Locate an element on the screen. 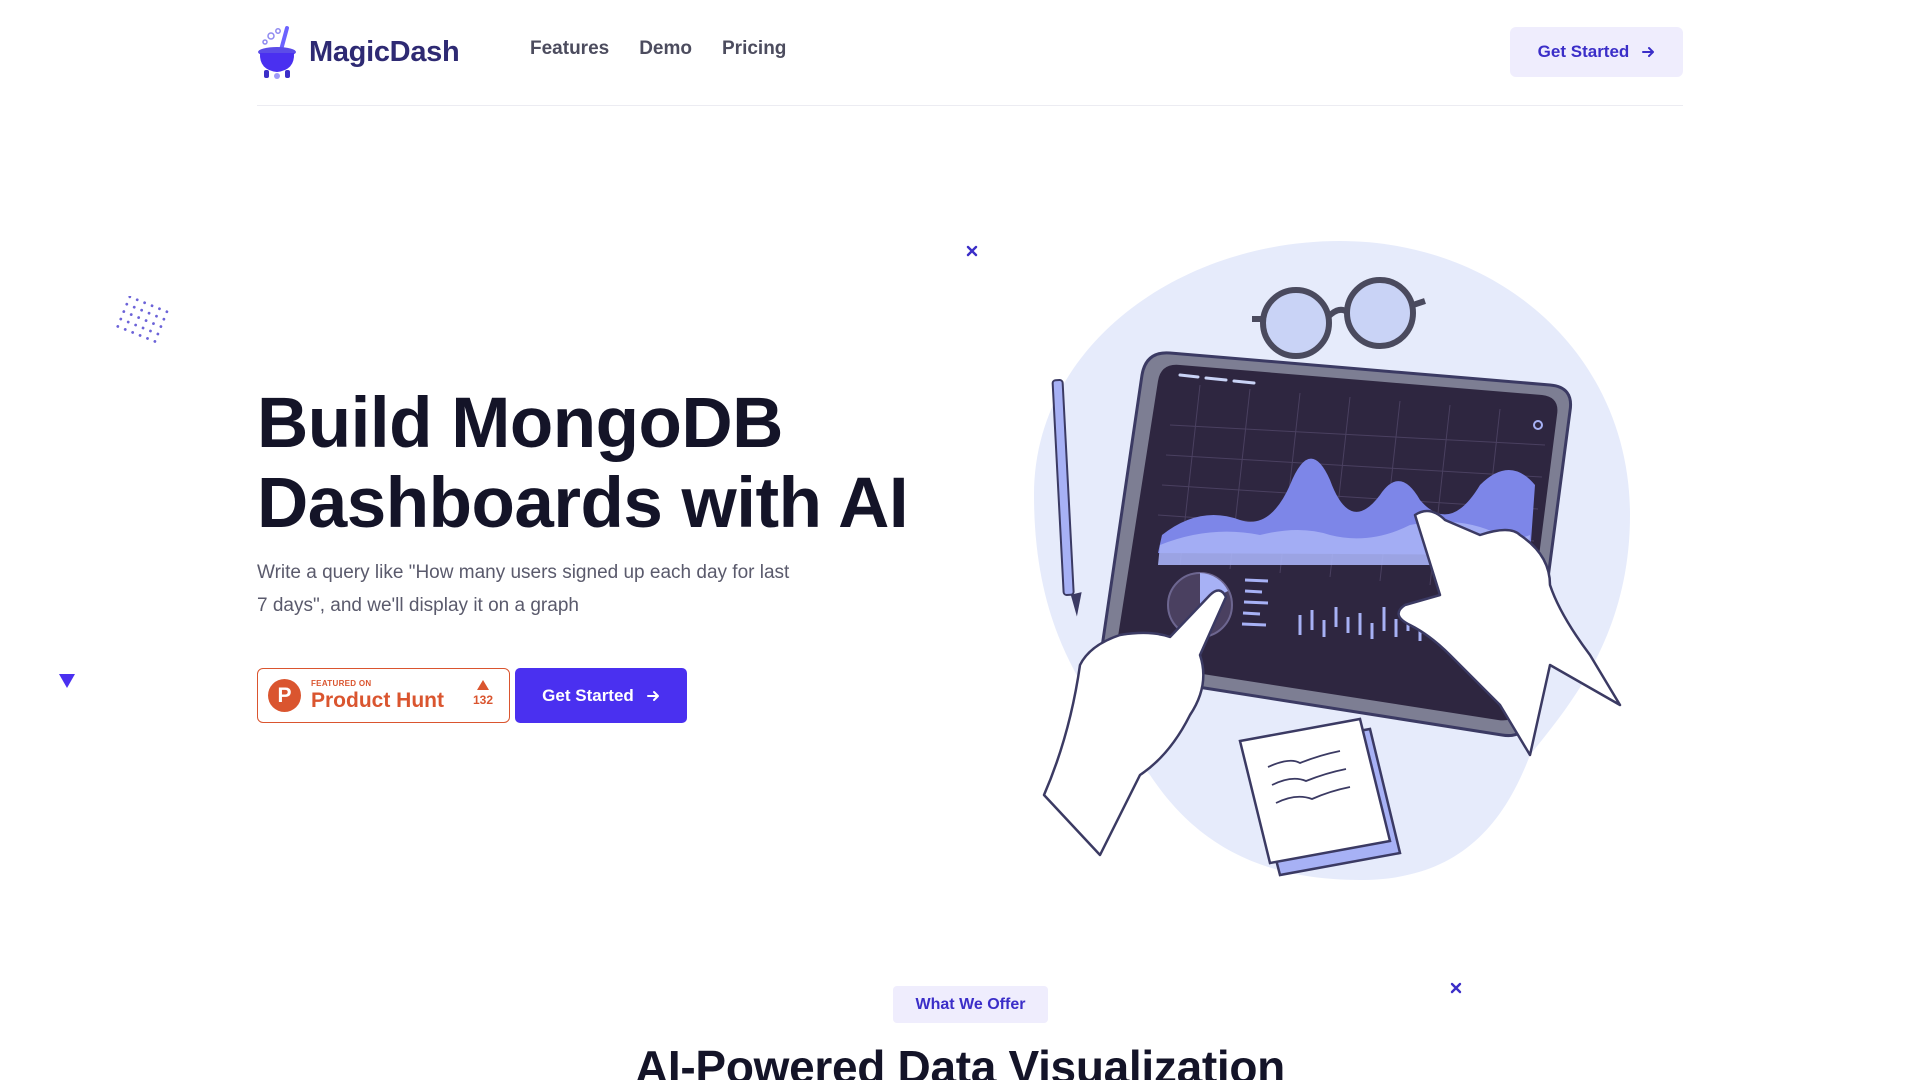  brand-name: MagicDash is located at coordinates (384, 51).